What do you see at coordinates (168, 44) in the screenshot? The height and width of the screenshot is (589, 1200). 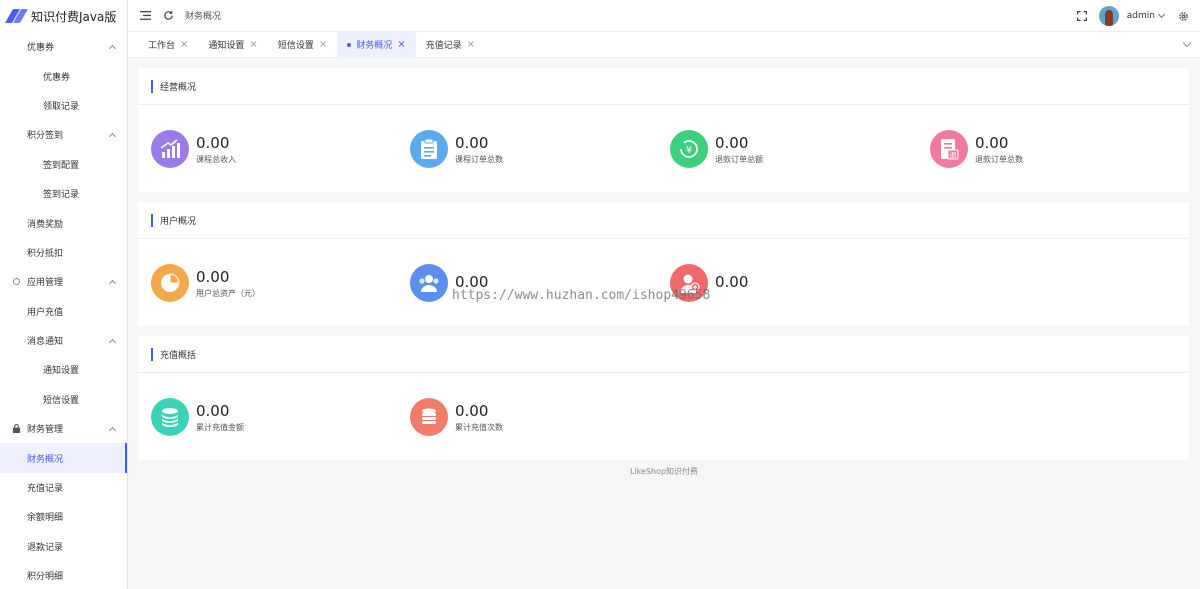 I see `tab-item: 工作台 ×` at bounding box center [168, 44].